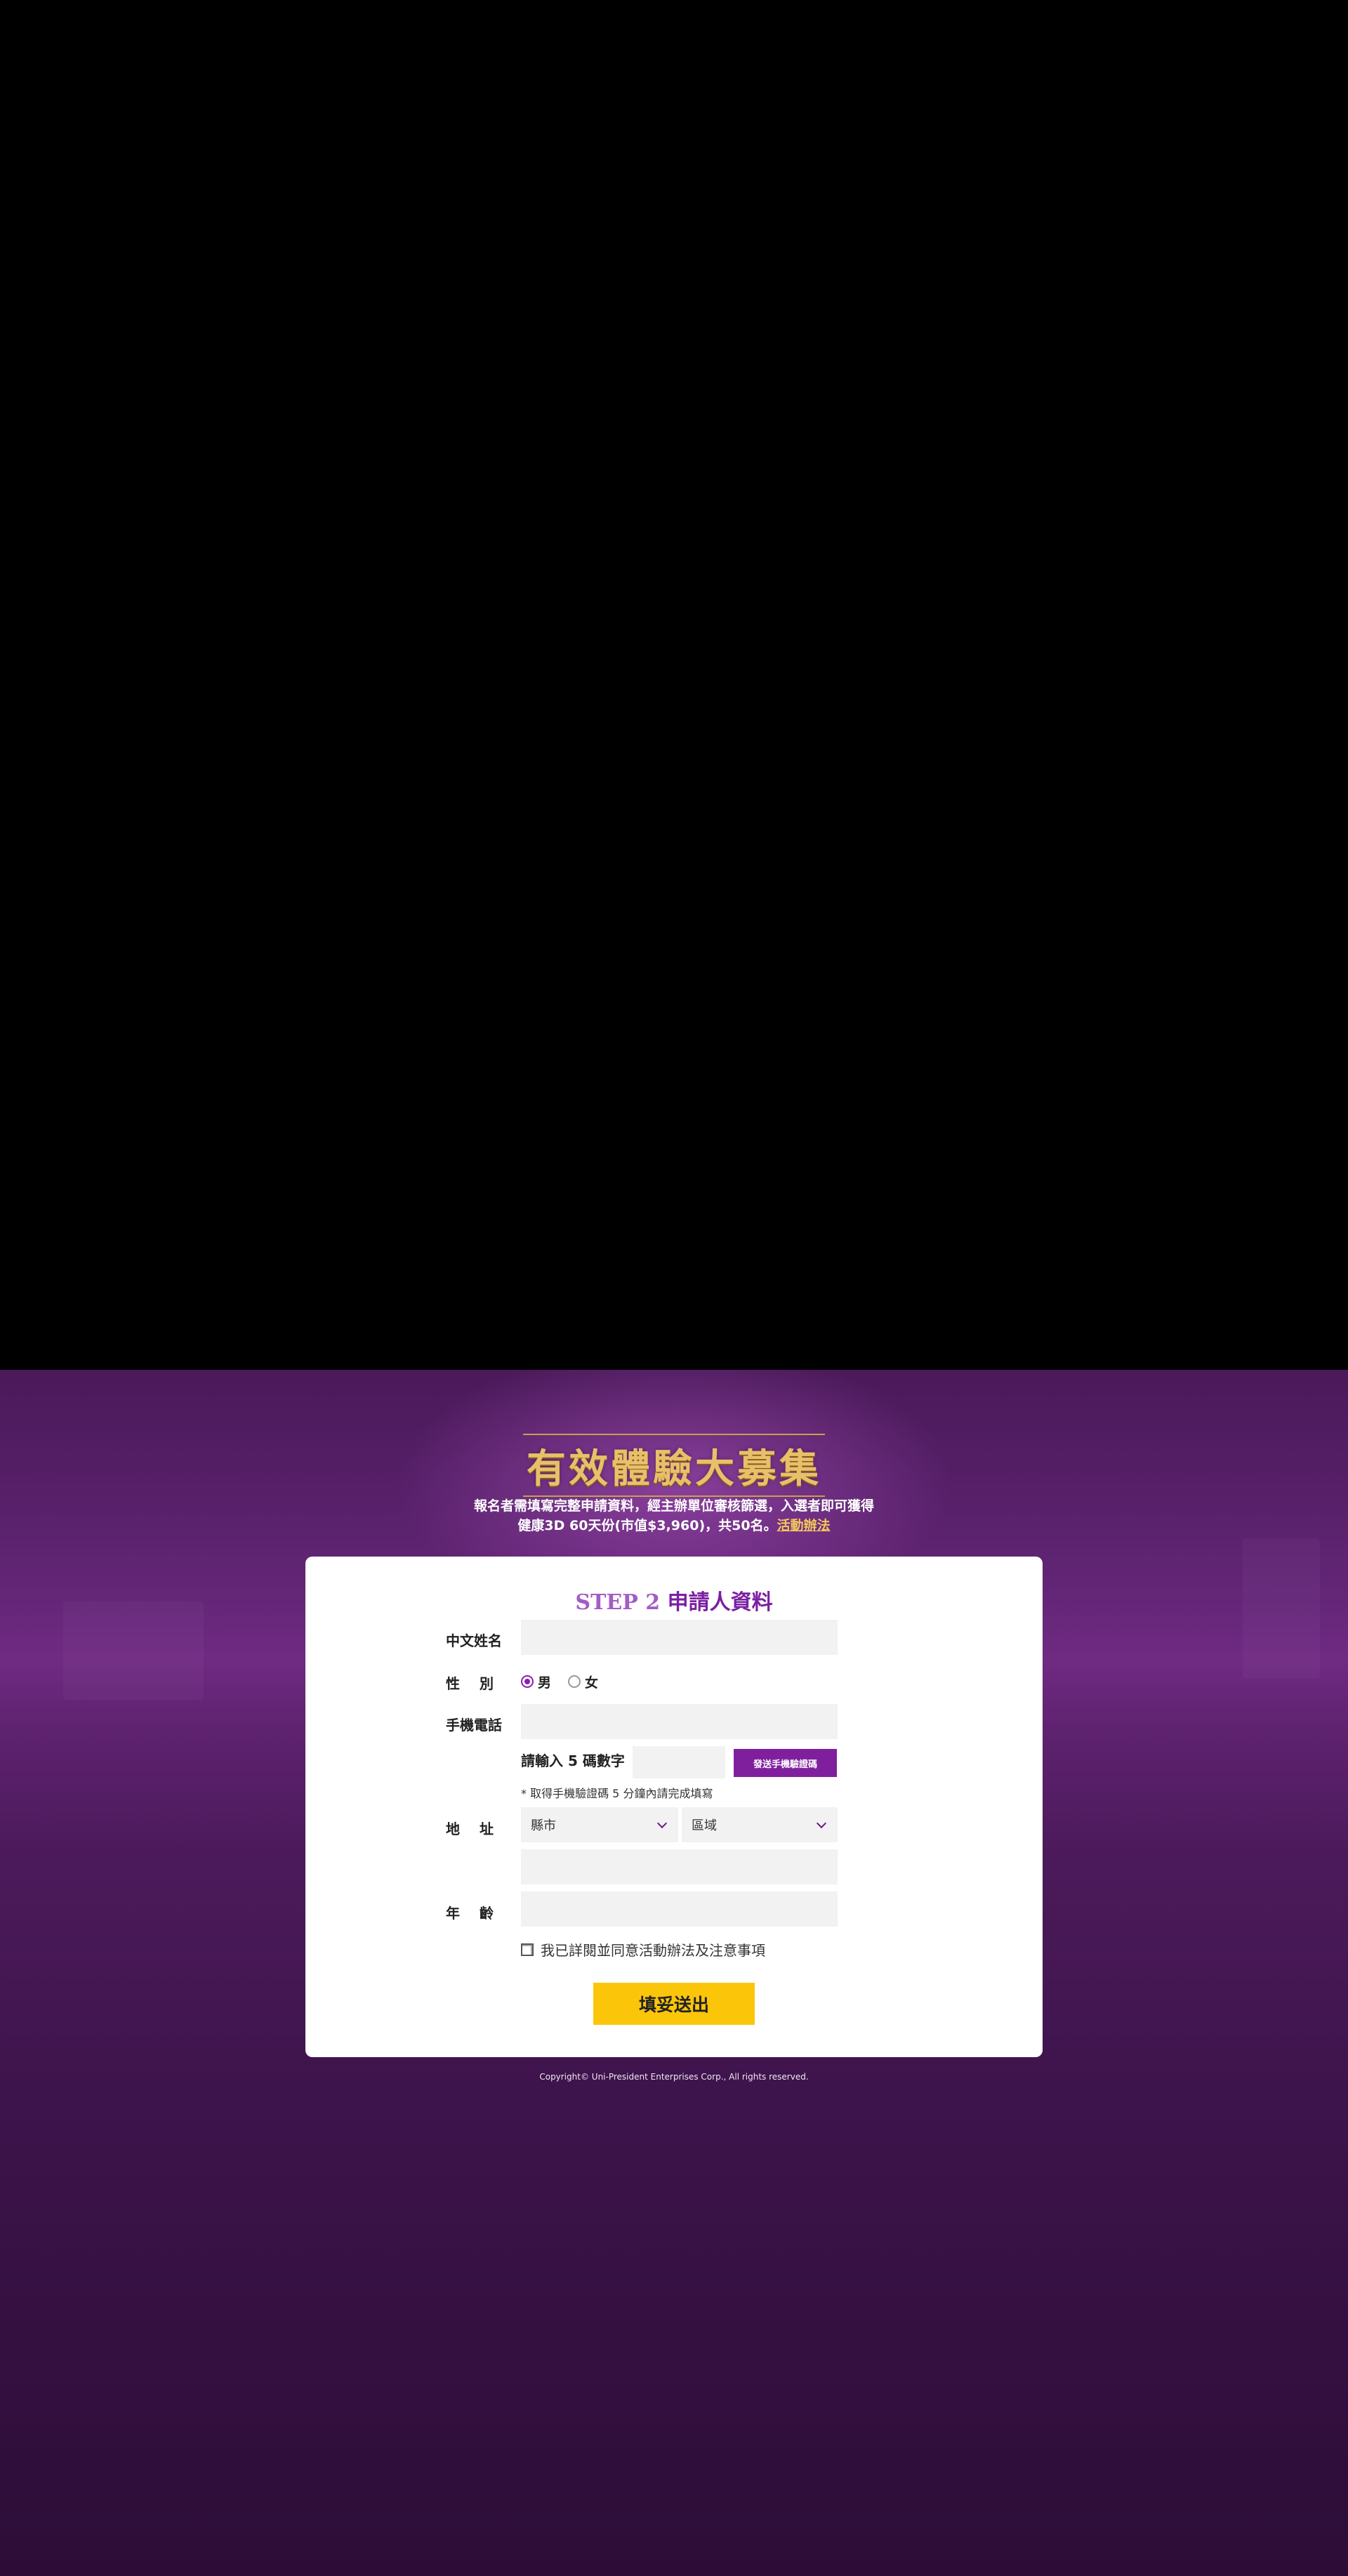  Describe the element at coordinates (474, 1640) in the screenshot. I see `name-label: 中文姓名` at that location.